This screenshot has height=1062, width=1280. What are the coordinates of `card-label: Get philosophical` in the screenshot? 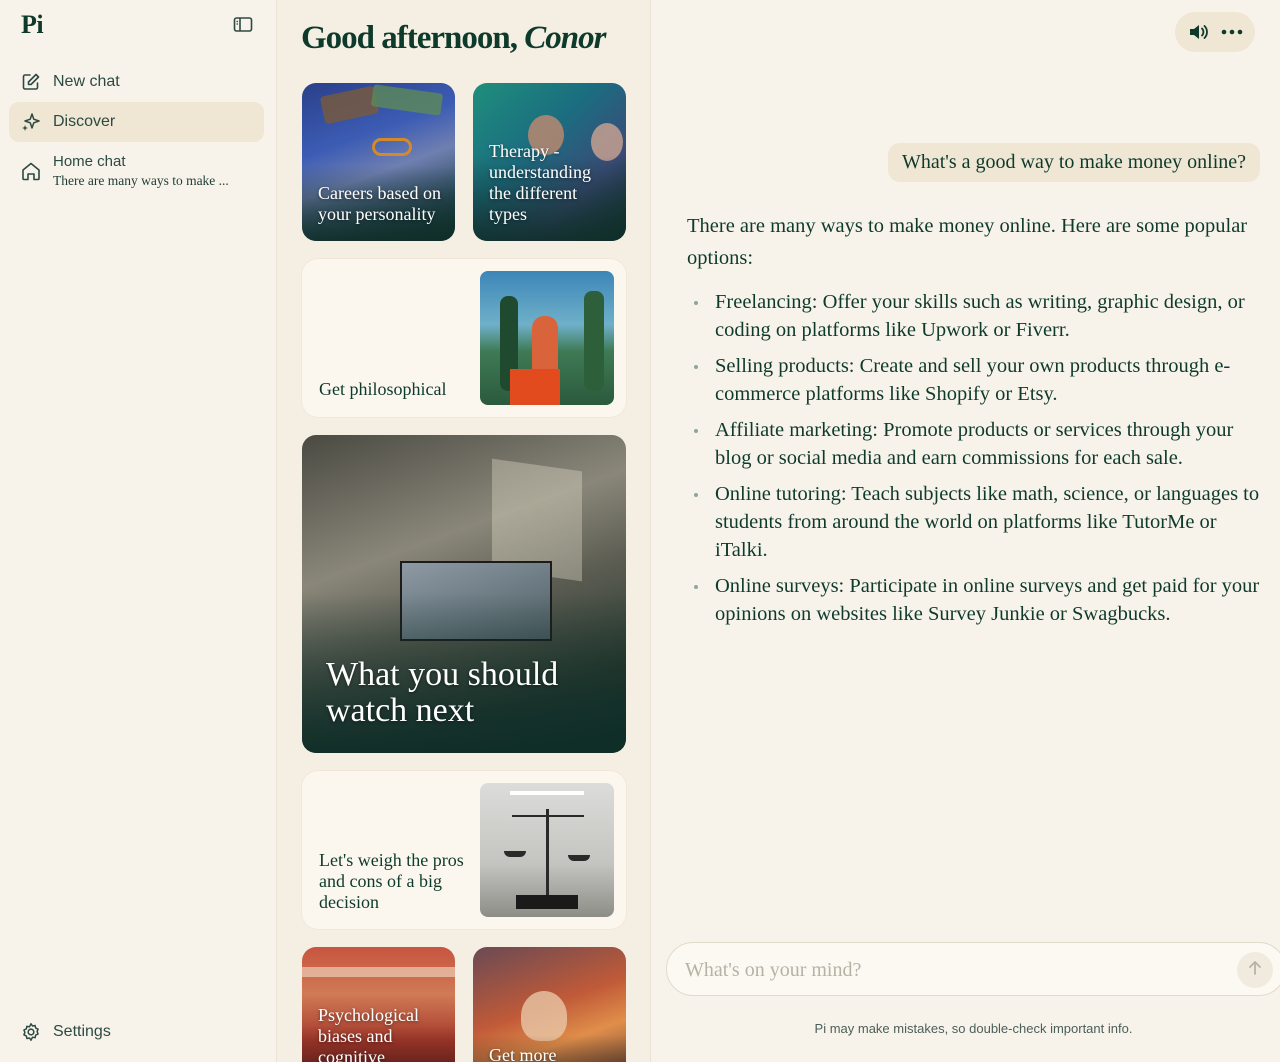 It's located at (383, 389).